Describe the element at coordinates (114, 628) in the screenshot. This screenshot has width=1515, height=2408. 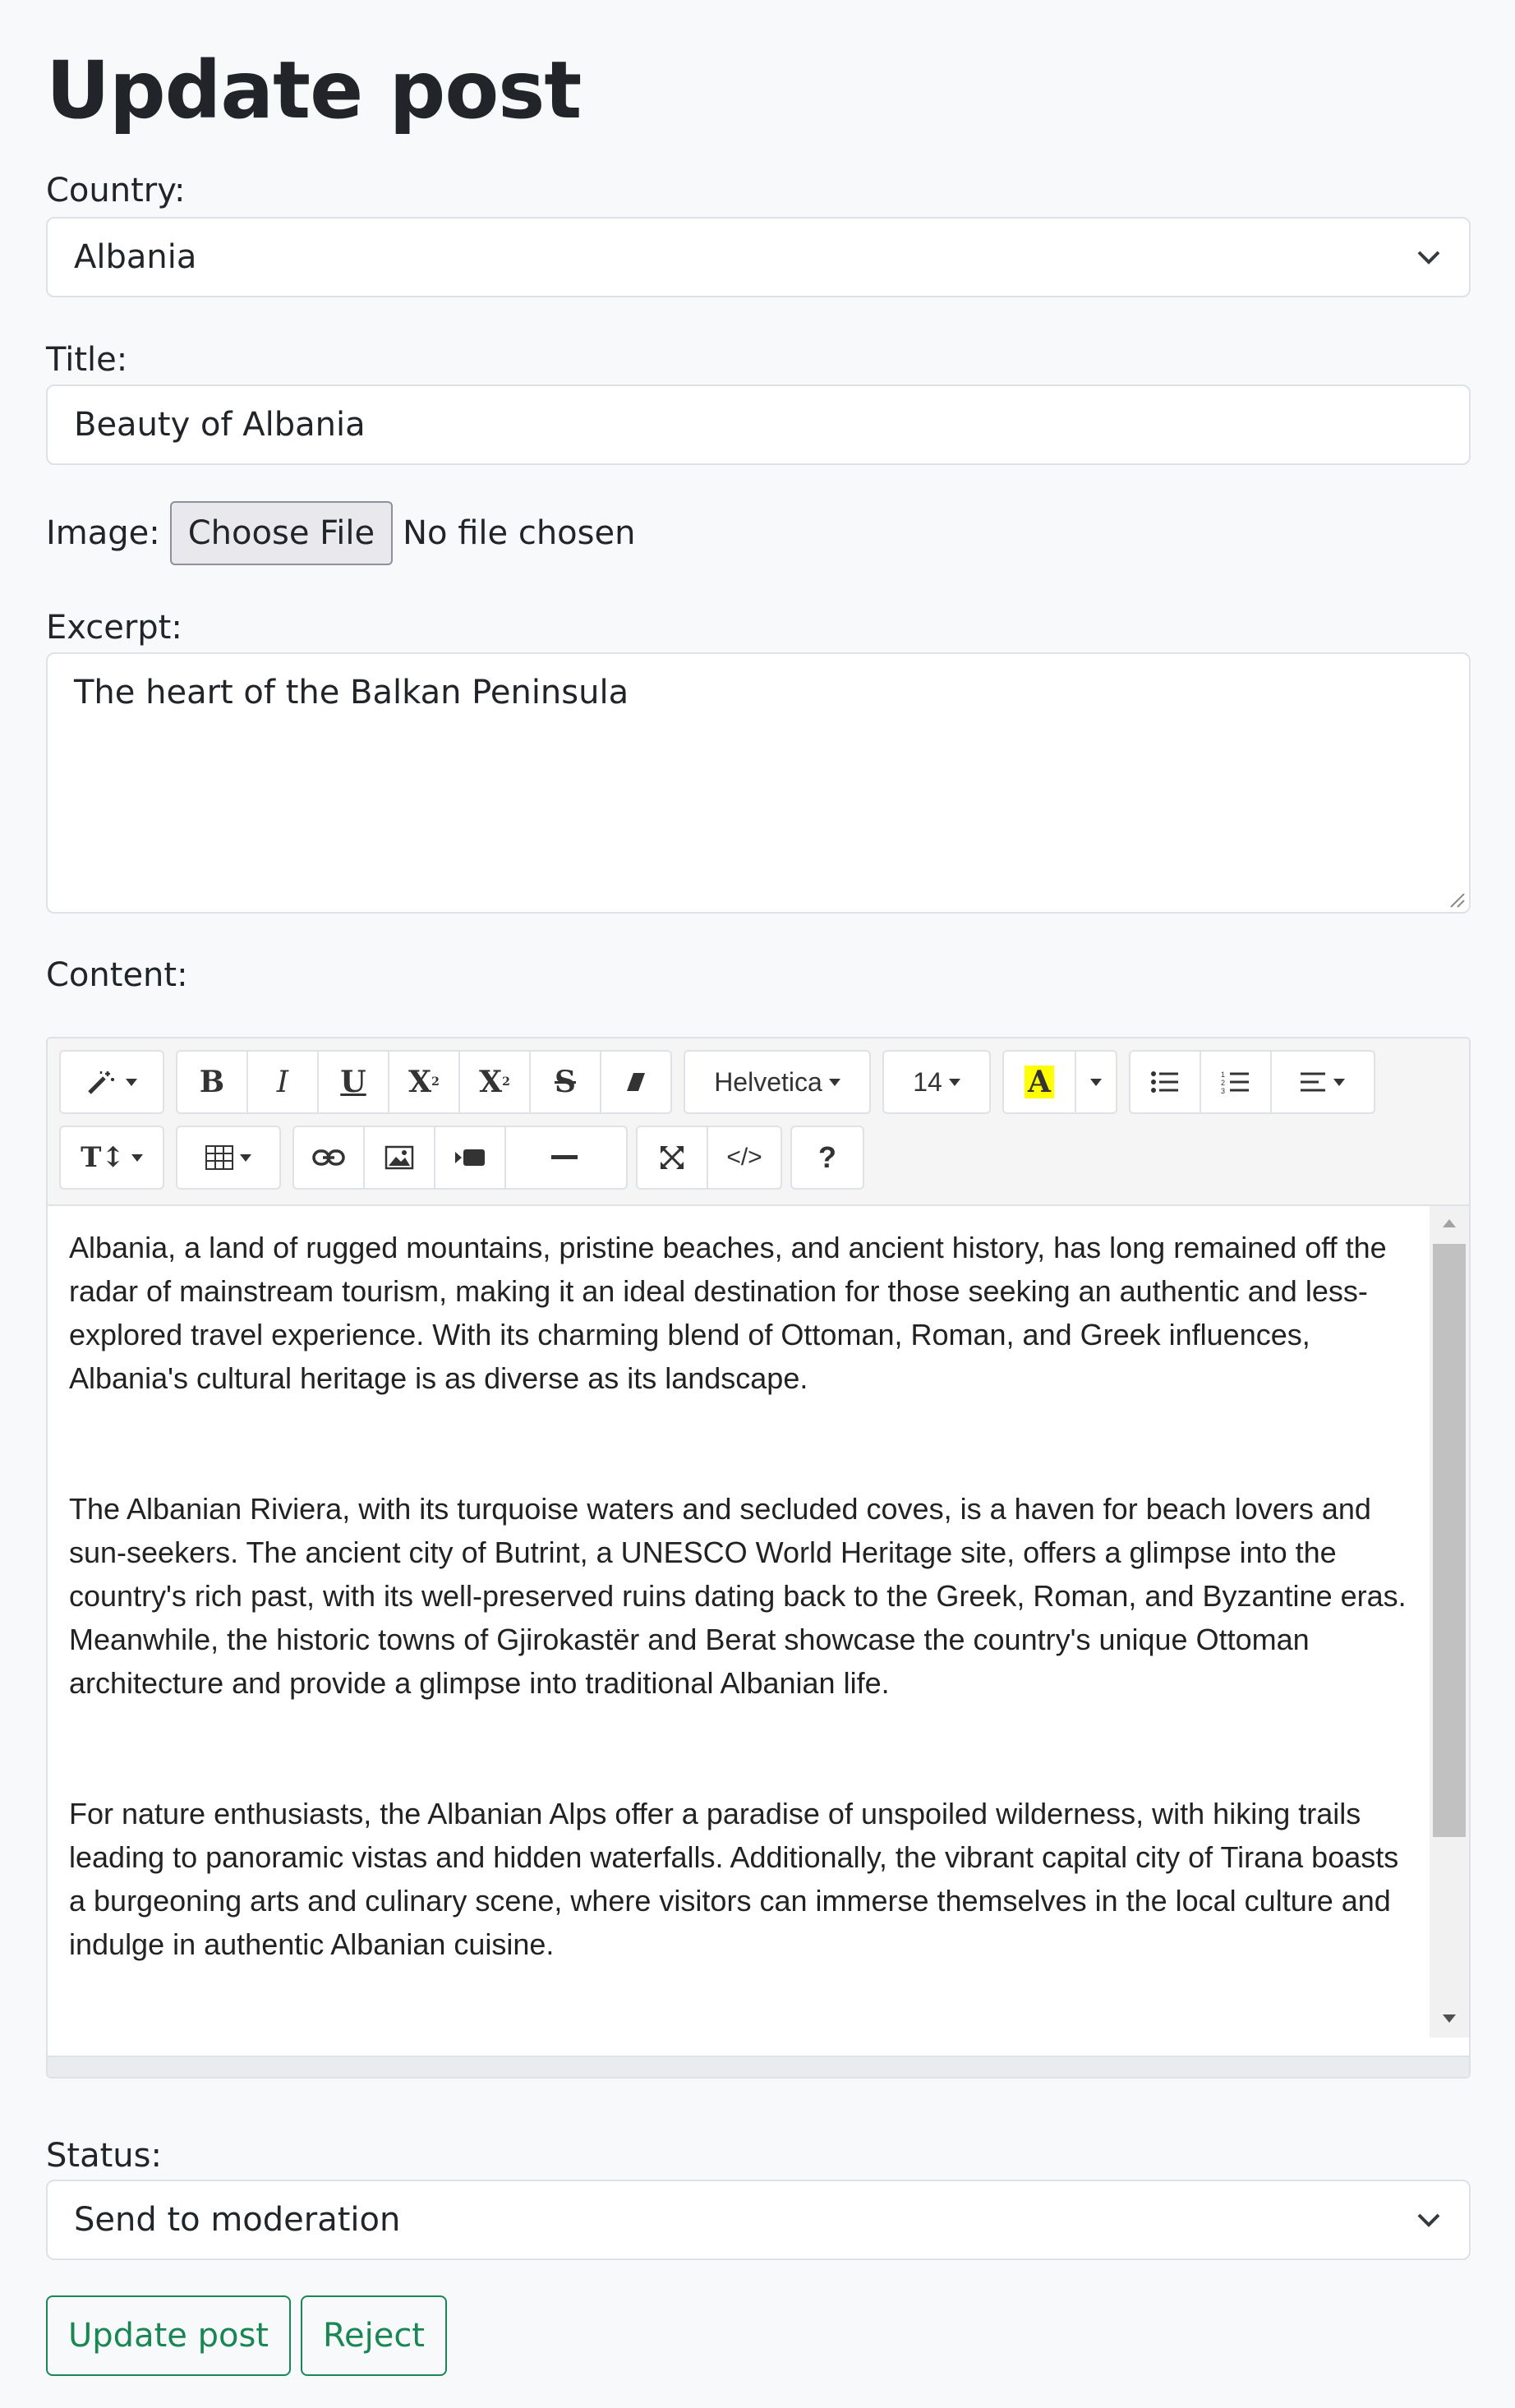
I see `excerpt-label: Excerpt:` at that location.